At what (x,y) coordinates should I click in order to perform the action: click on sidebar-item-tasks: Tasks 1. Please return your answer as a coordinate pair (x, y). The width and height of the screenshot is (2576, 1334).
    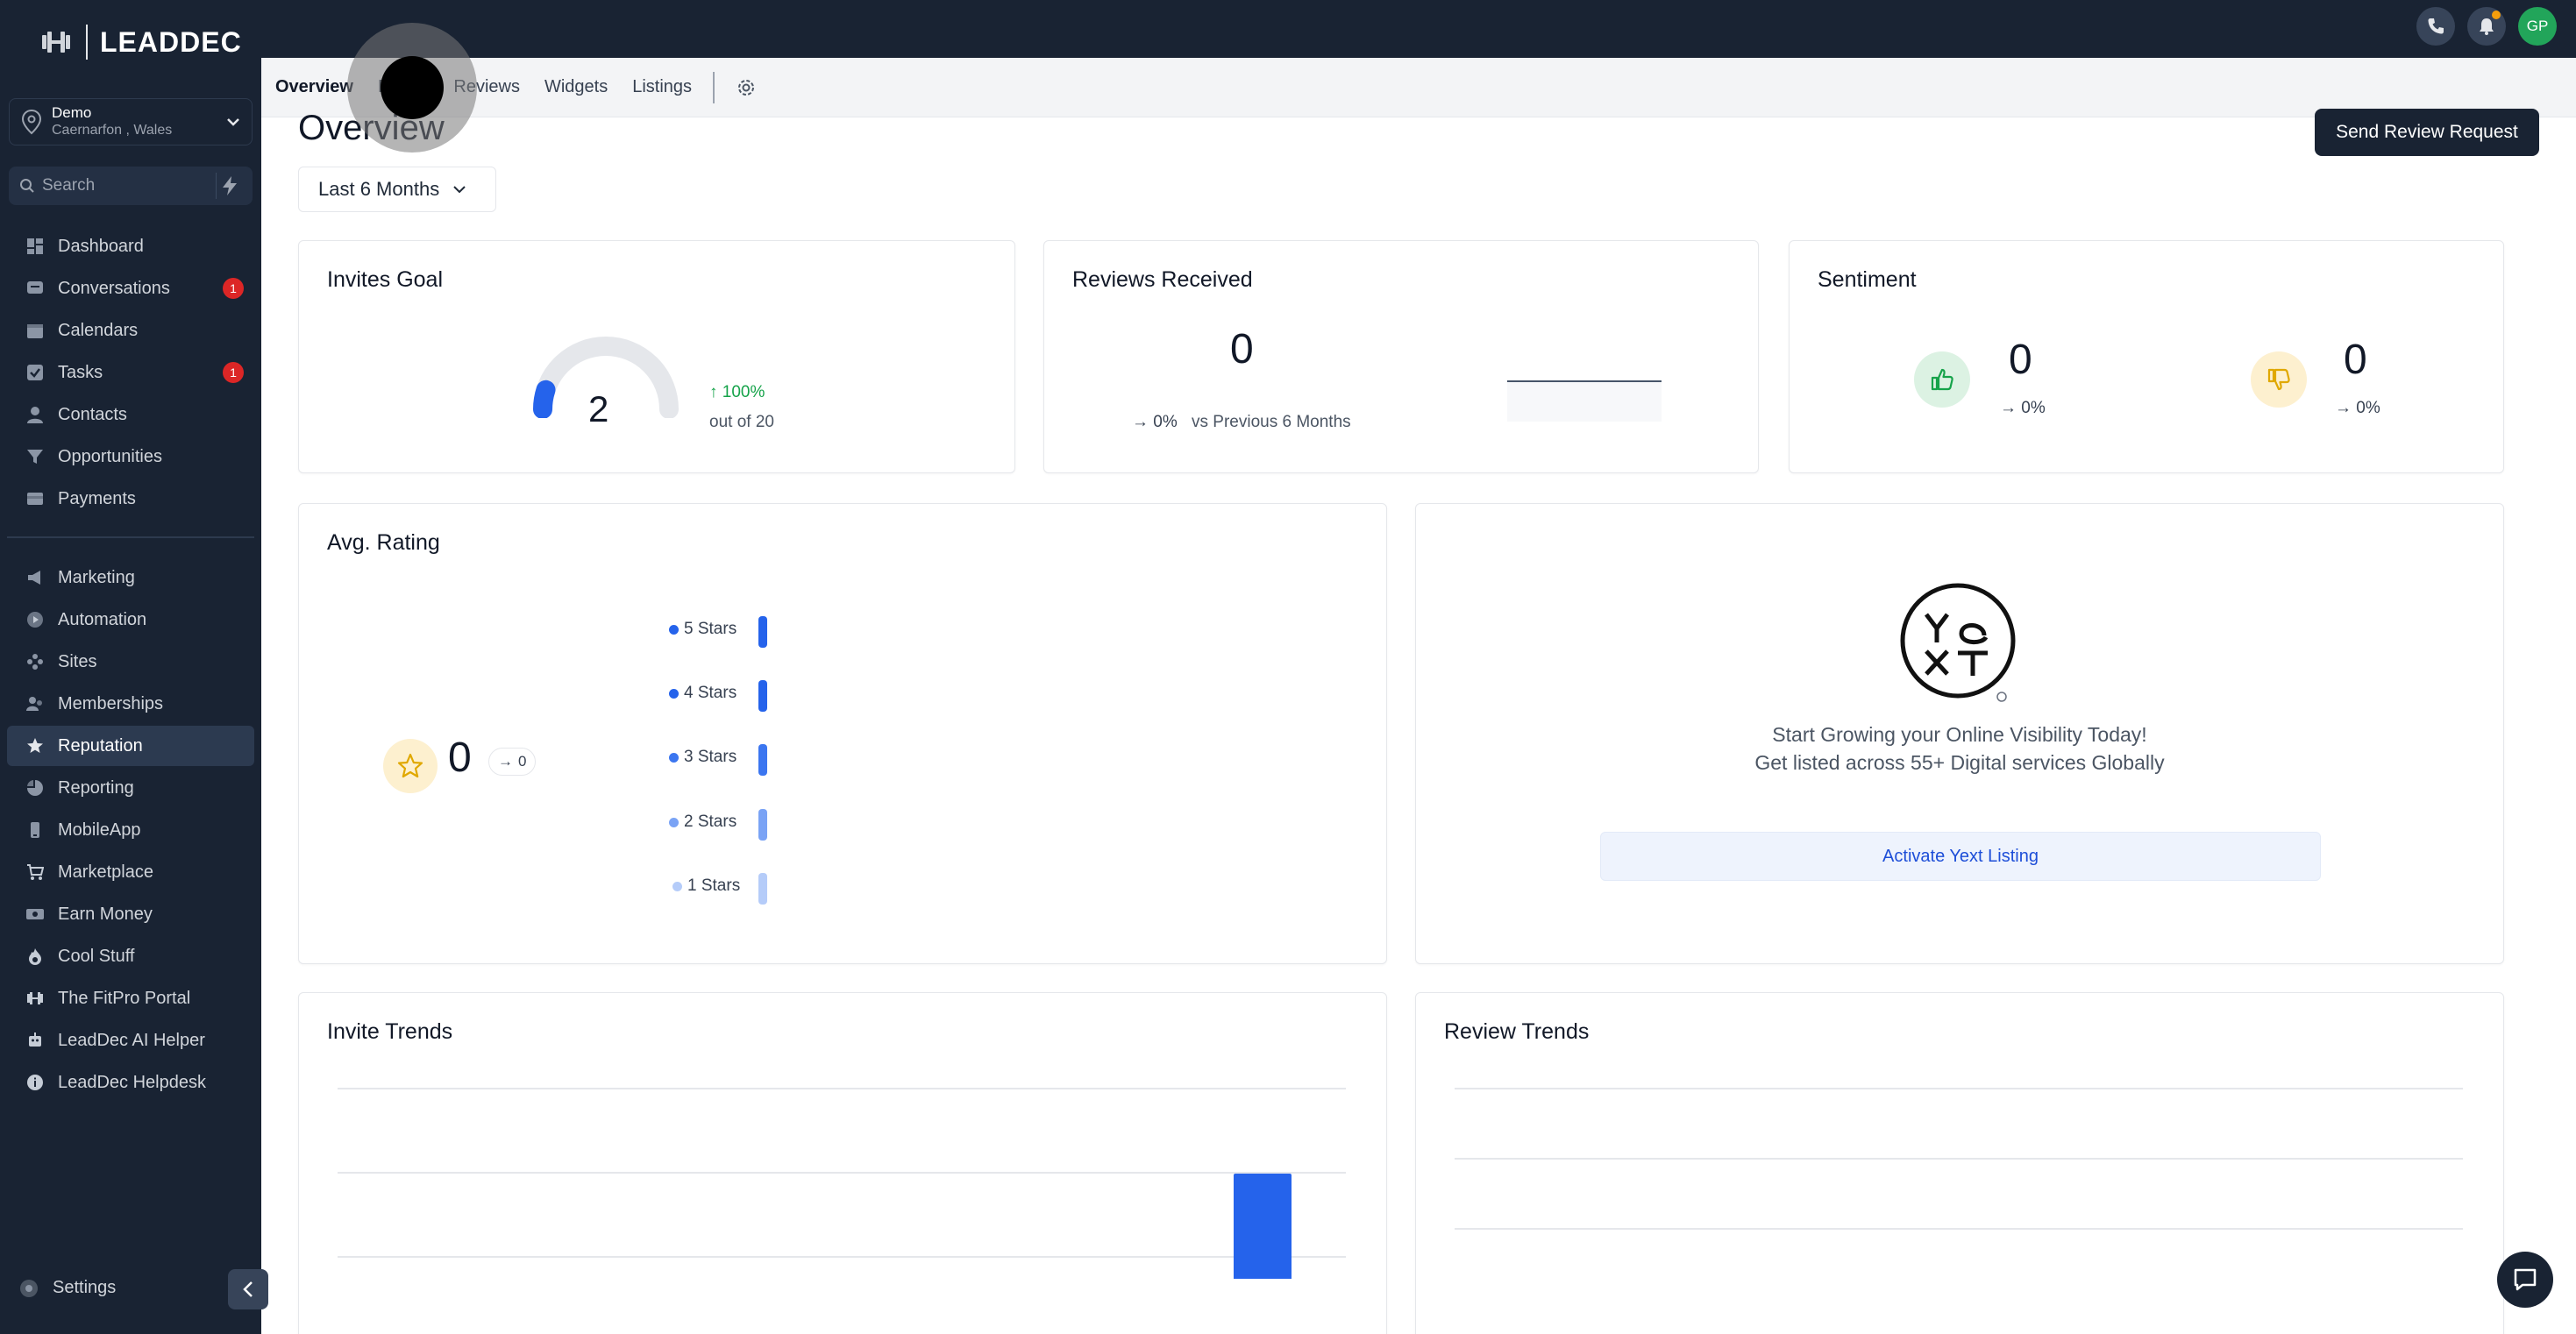
    Looking at the image, I should click on (130, 372).